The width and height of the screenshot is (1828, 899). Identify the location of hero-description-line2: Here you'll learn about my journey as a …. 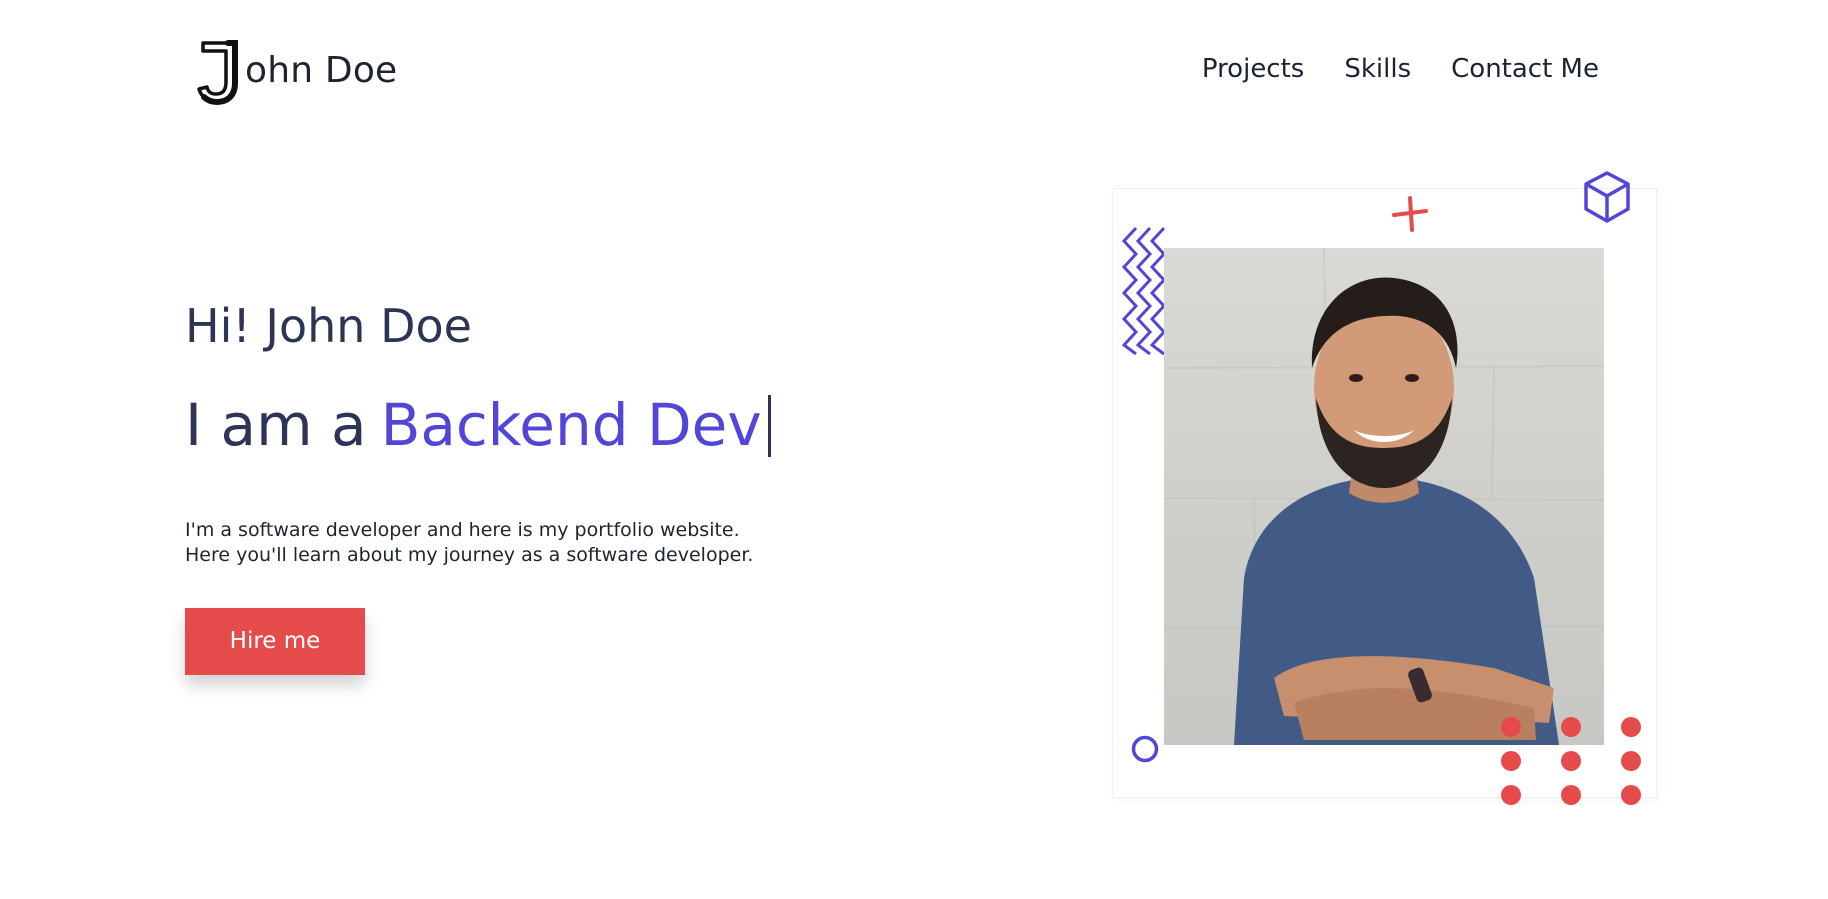
(469, 554).